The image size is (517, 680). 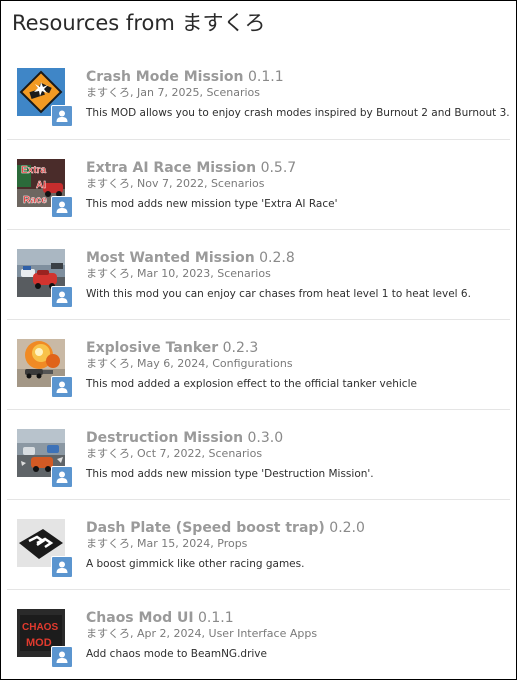 I want to click on resource-meta: ますくろ, Mar 15, 2024, Props, so click(x=167, y=543).